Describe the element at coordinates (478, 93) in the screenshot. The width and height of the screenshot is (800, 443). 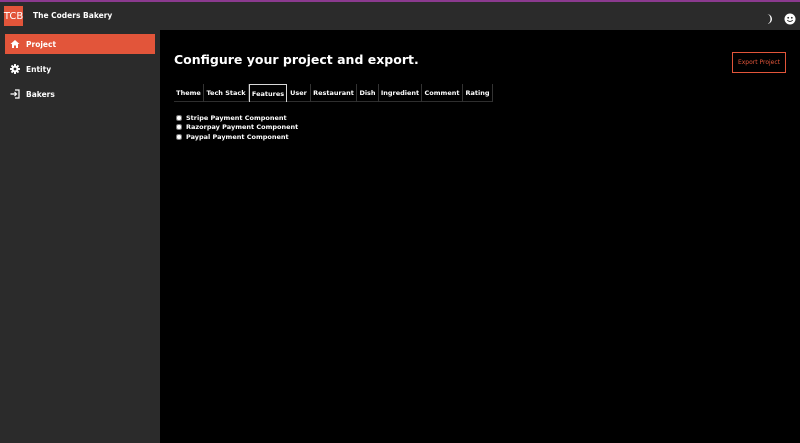
I see `tab-rating: Rating` at that location.